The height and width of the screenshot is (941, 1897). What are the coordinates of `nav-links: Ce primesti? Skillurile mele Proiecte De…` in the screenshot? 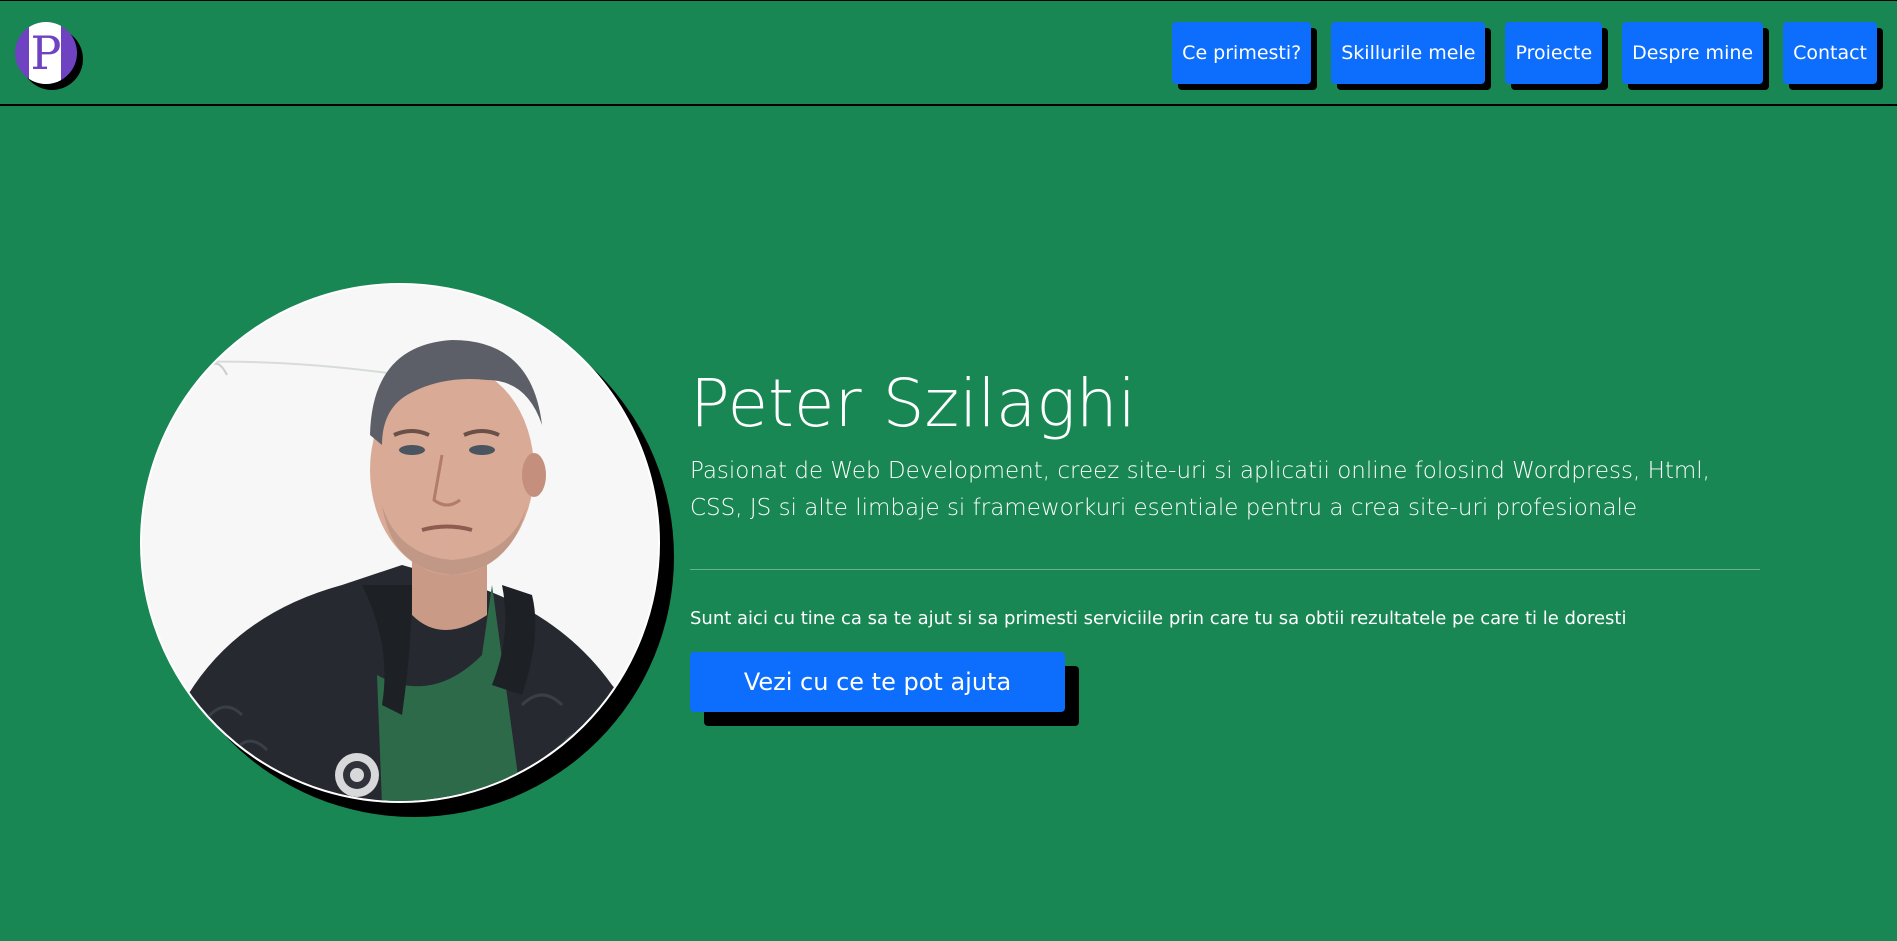 It's located at (1524, 53).